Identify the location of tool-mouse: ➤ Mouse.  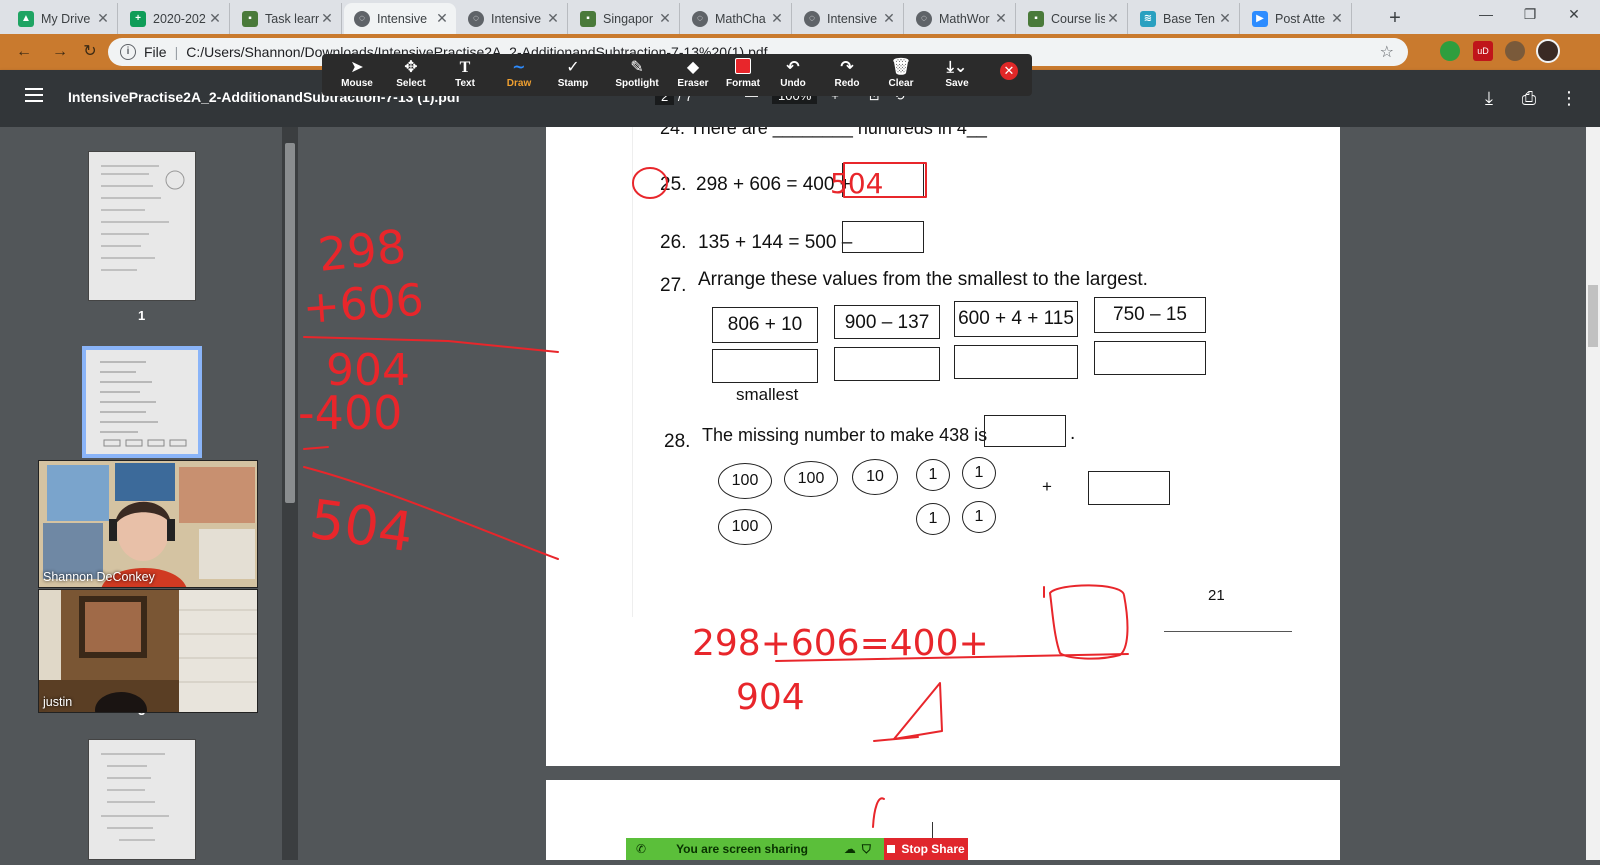
(357, 73).